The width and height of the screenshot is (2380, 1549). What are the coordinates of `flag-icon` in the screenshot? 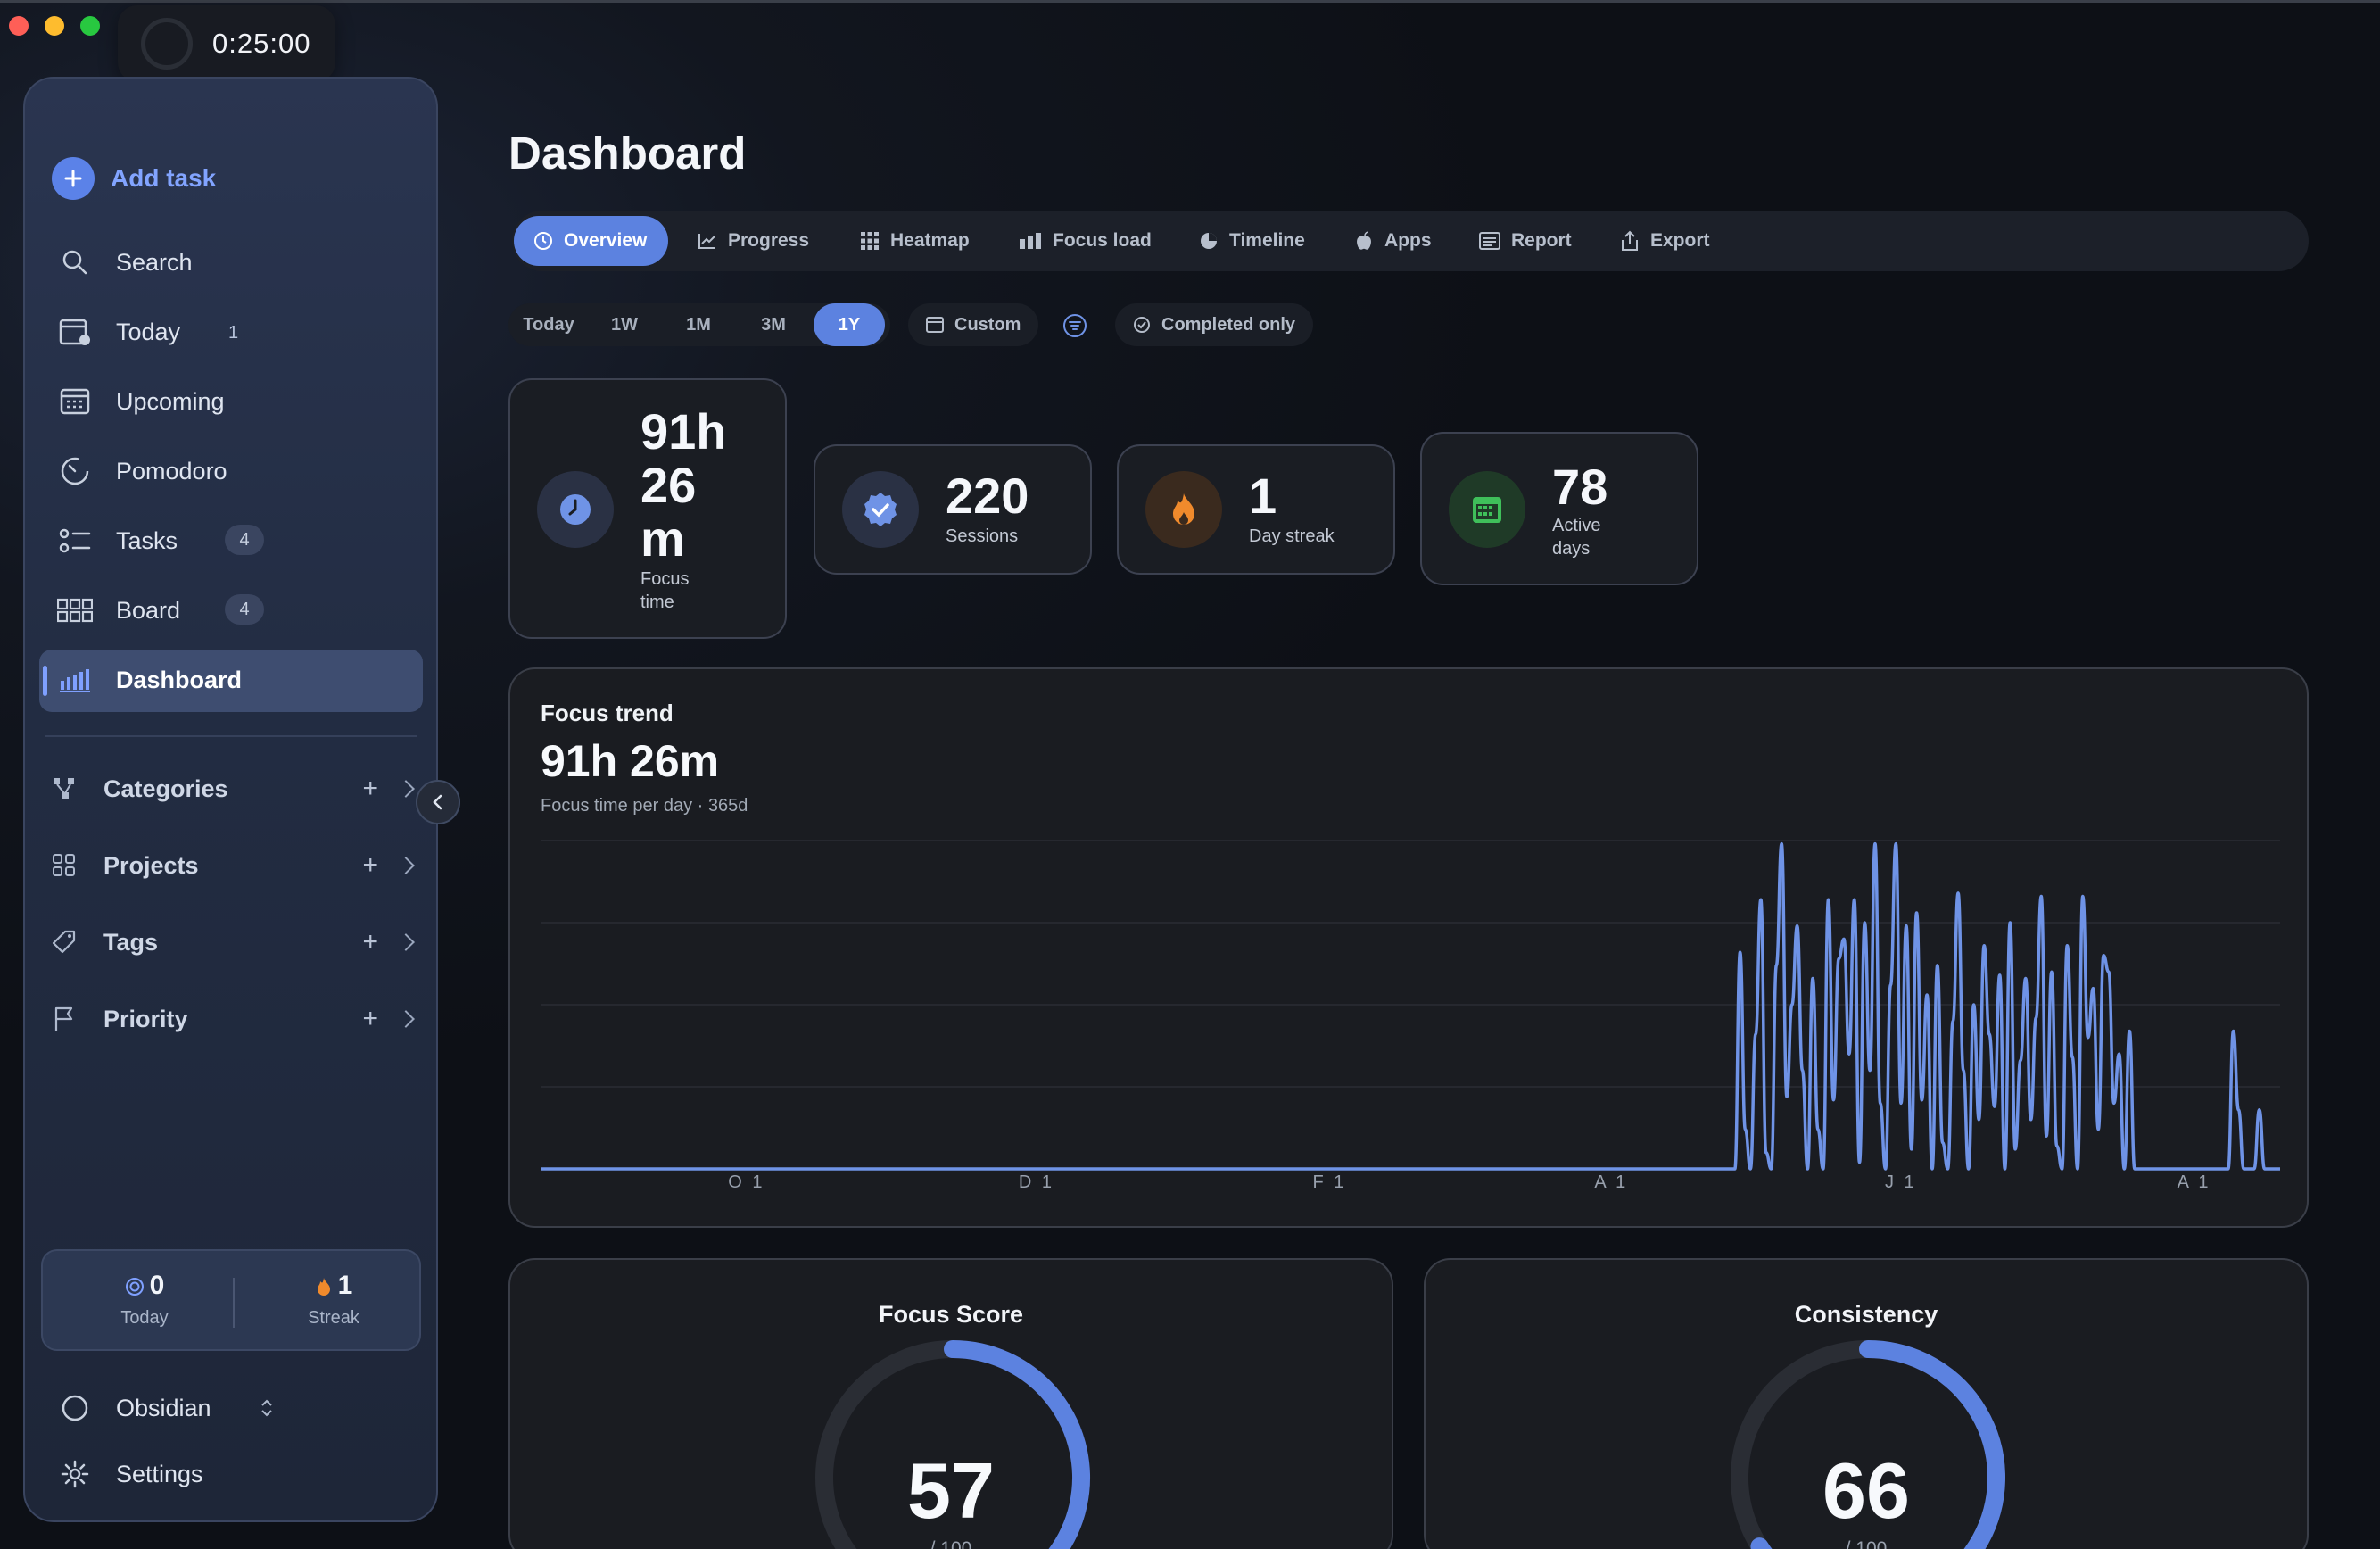 It's located at (64, 1019).